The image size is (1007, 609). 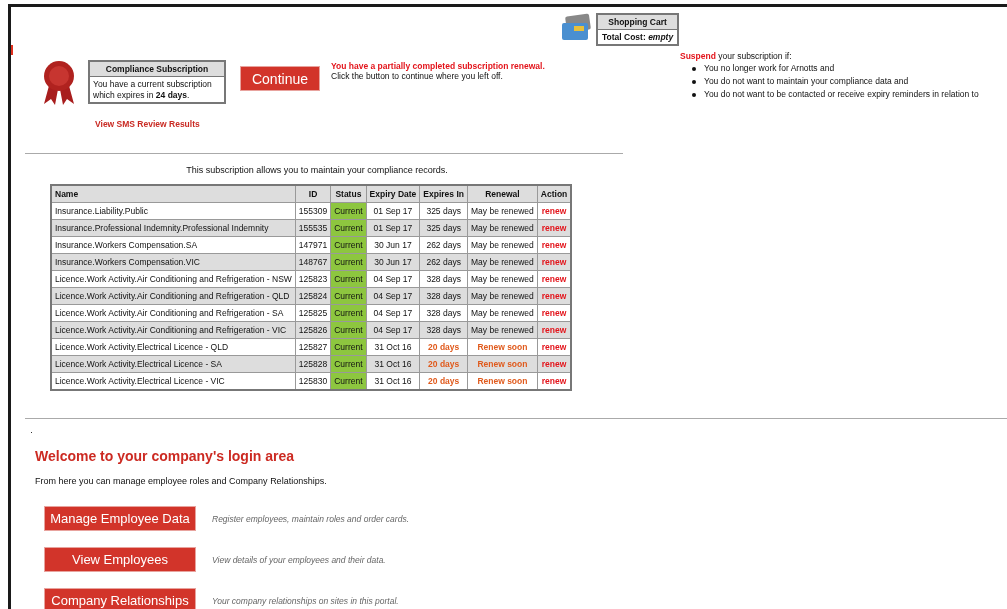 I want to click on column-header: Action, so click(x=554, y=194).